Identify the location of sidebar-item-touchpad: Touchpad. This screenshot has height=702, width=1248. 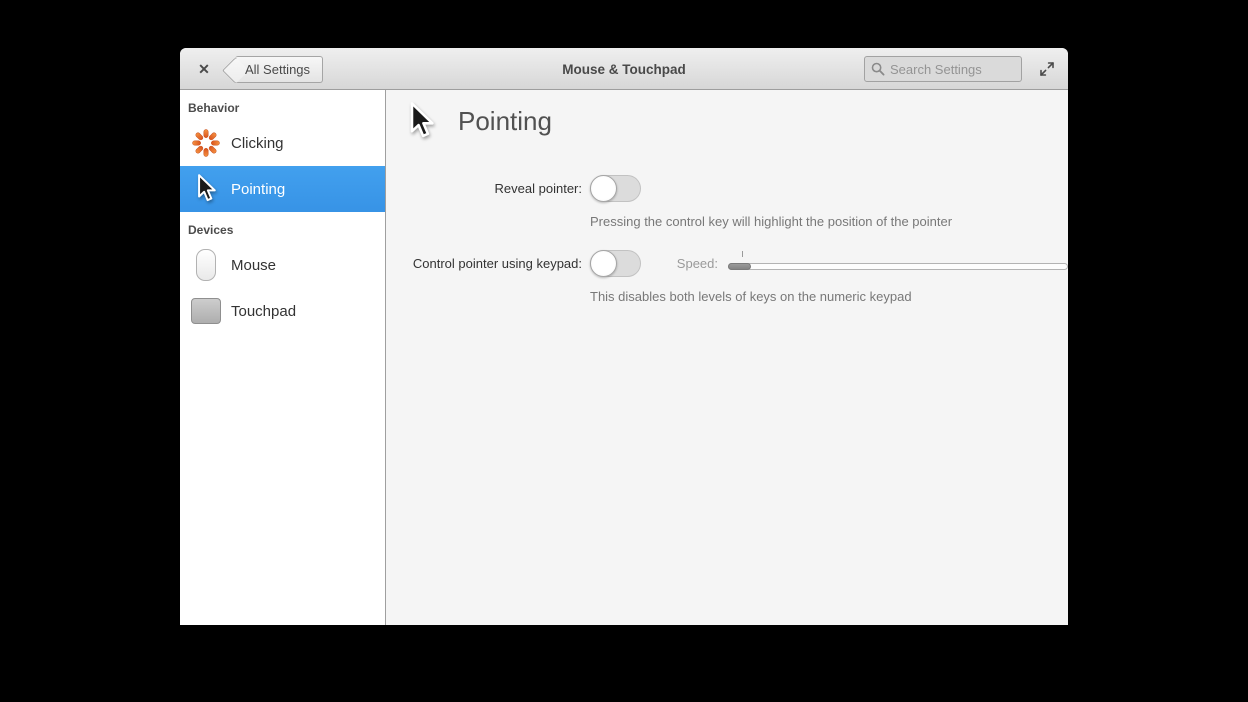
(282, 311).